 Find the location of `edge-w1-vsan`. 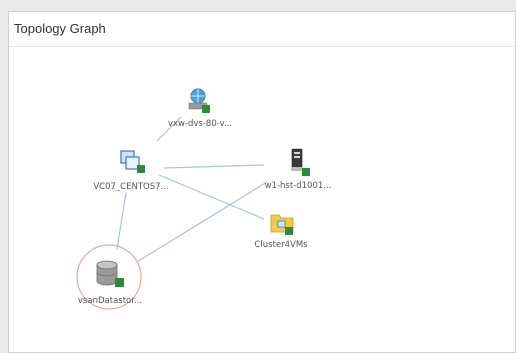

edge-w1-vsan is located at coordinates (202, 222).